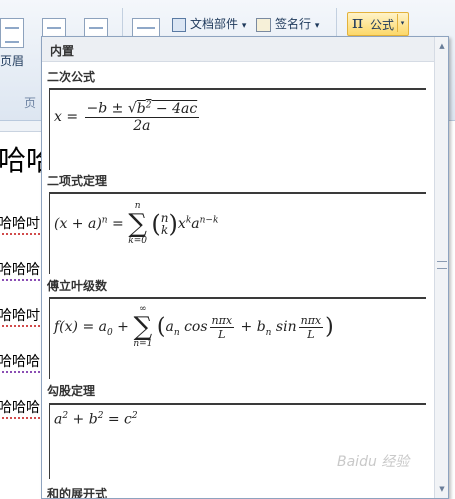  What do you see at coordinates (237, 129) in the screenshot?
I see `formula-item: x = −b ± √b2 − 4ac 2a` at bounding box center [237, 129].